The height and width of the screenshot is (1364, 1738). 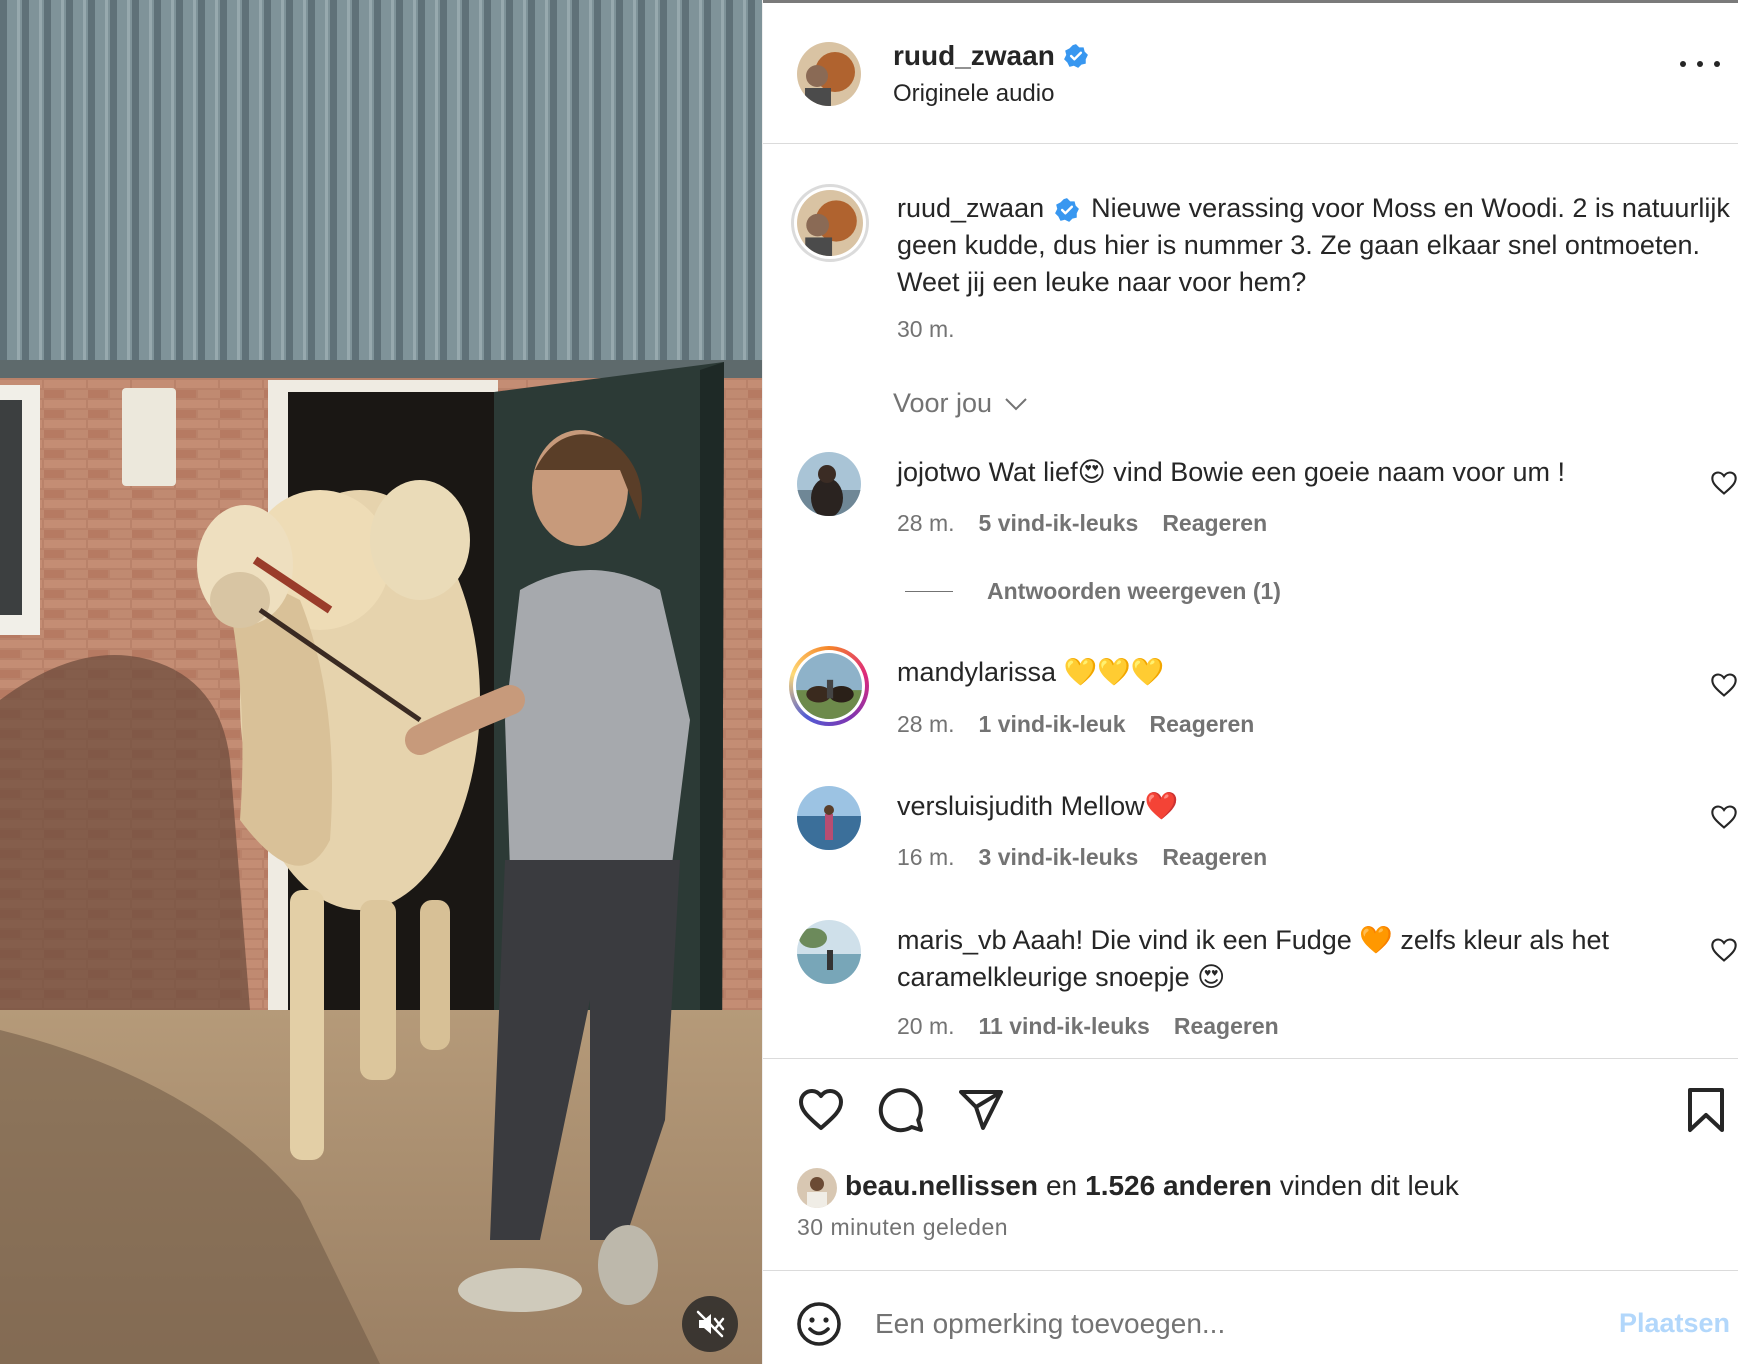 What do you see at coordinates (819, 1324) in the screenshot?
I see `emoji-icon` at bounding box center [819, 1324].